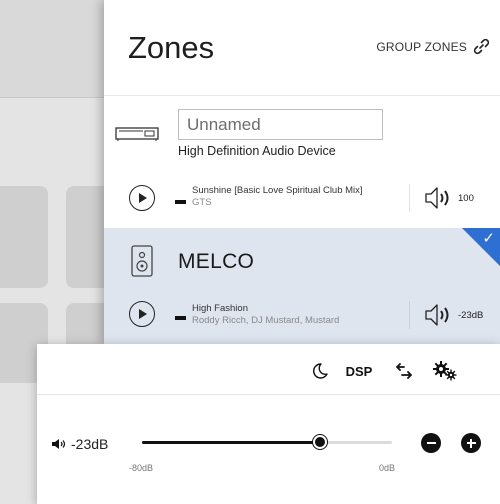 The height and width of the screenshot is (504, 500). I want to click on loudspeaker-icon, so click(142, 261).